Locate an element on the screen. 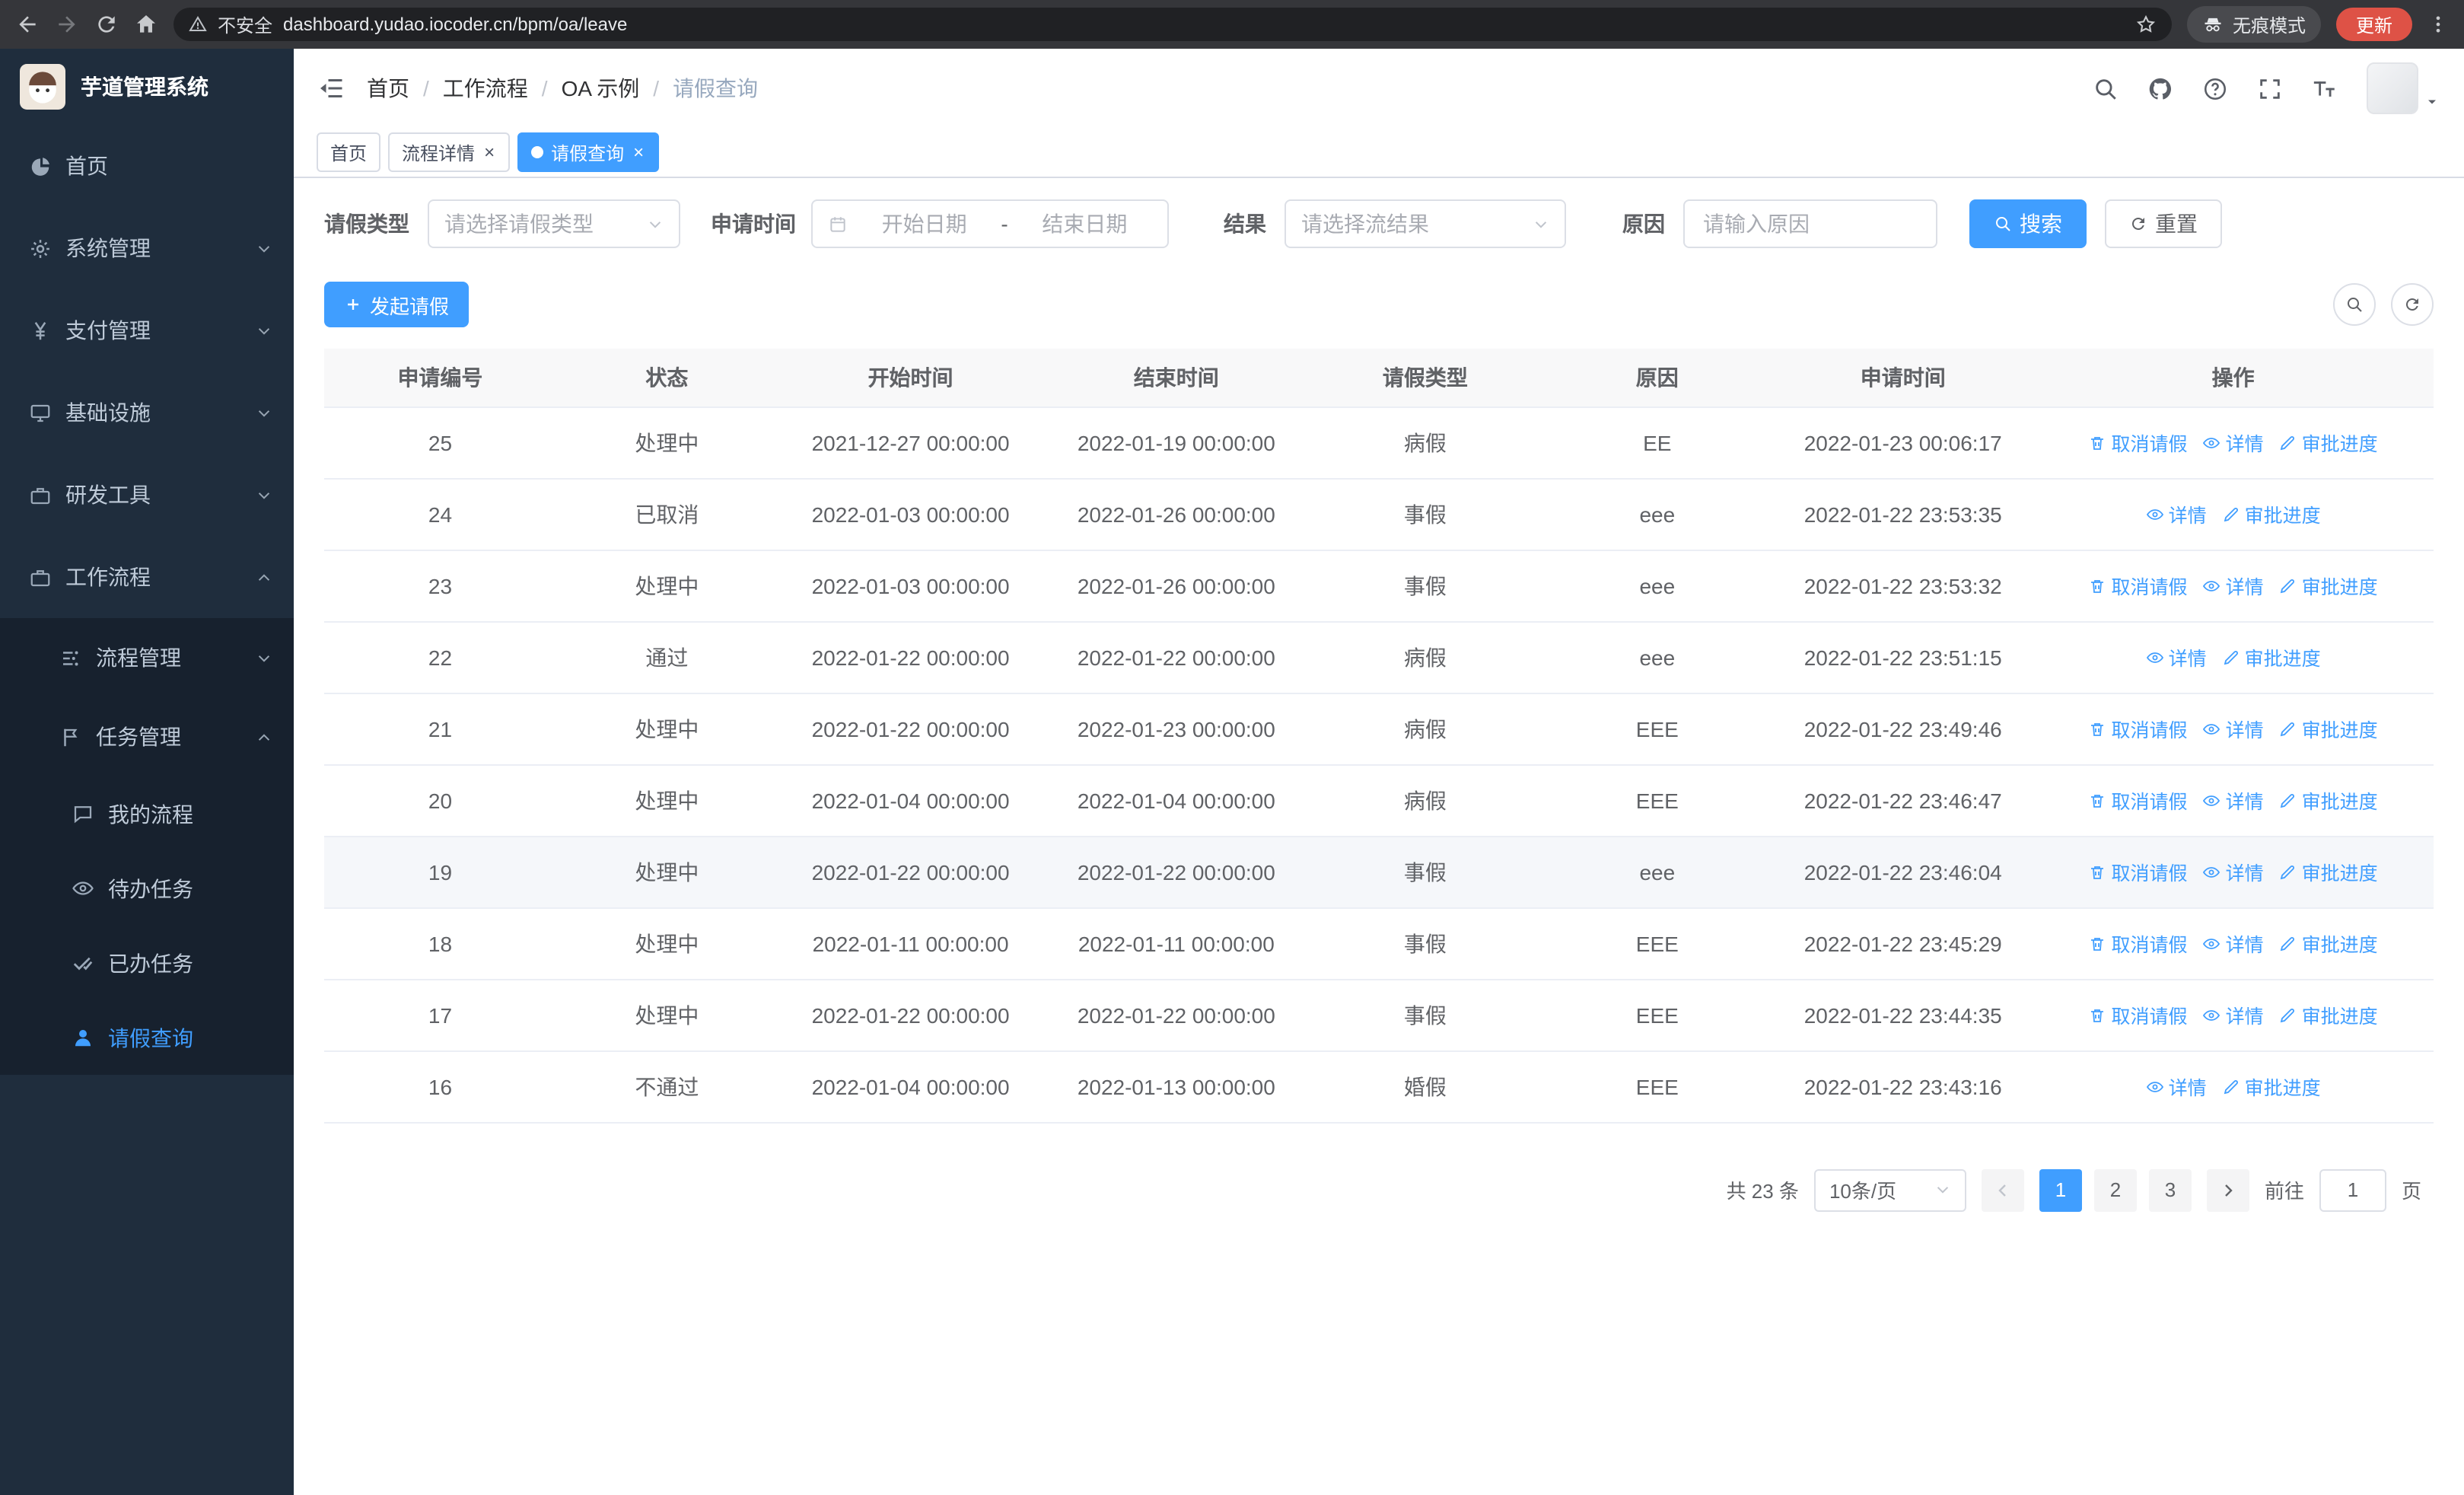  page-size-value: 10条/页 is located at coordinates (1863, 1191).